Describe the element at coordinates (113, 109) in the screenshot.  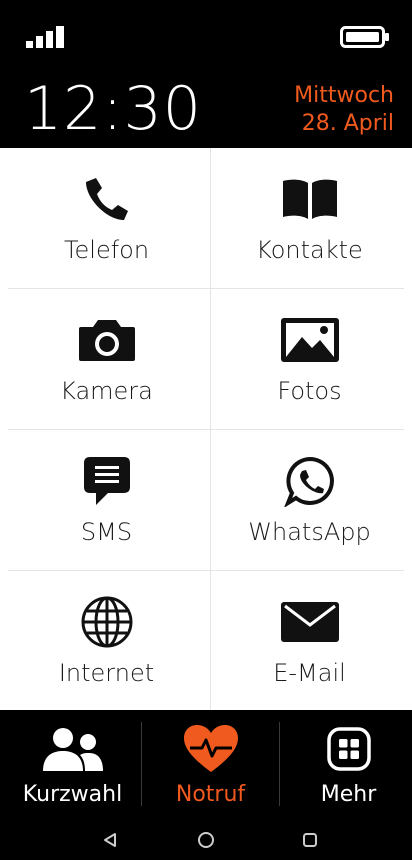
I see `clock-time: 12:30` at that location.